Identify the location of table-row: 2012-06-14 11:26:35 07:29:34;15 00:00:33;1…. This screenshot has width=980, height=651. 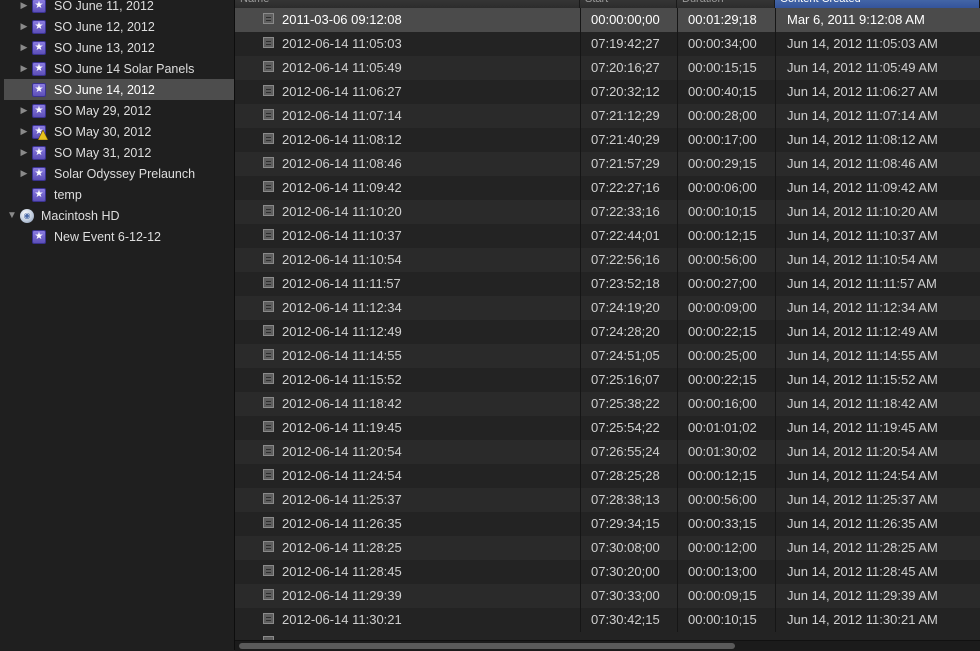
(607, 524).